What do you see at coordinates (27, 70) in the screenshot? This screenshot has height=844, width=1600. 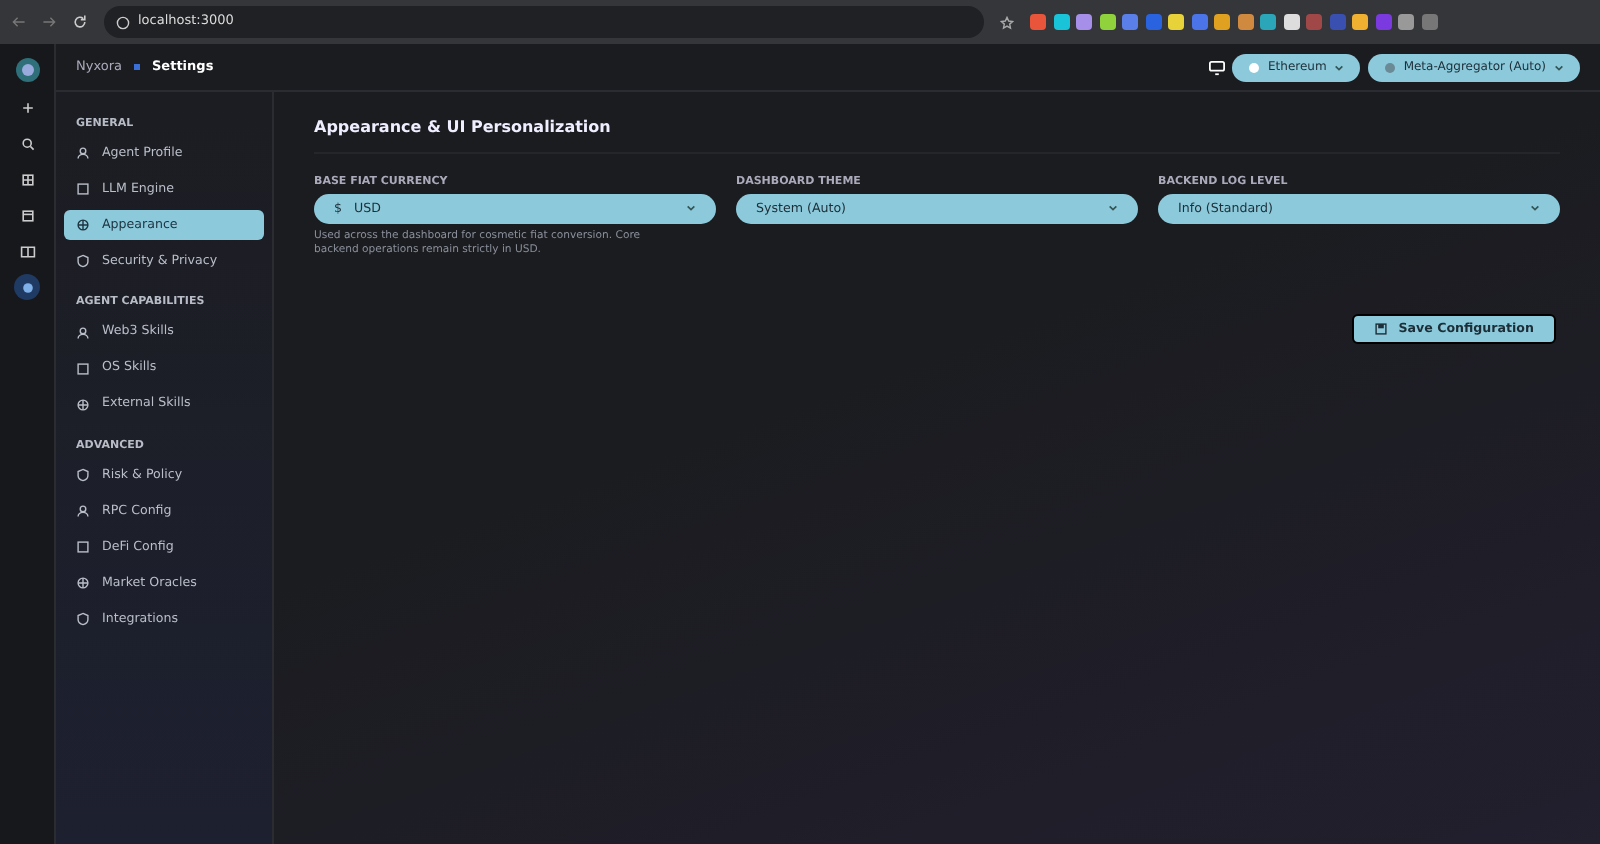 I see `logo-icon` at bounding box center [27, 70].